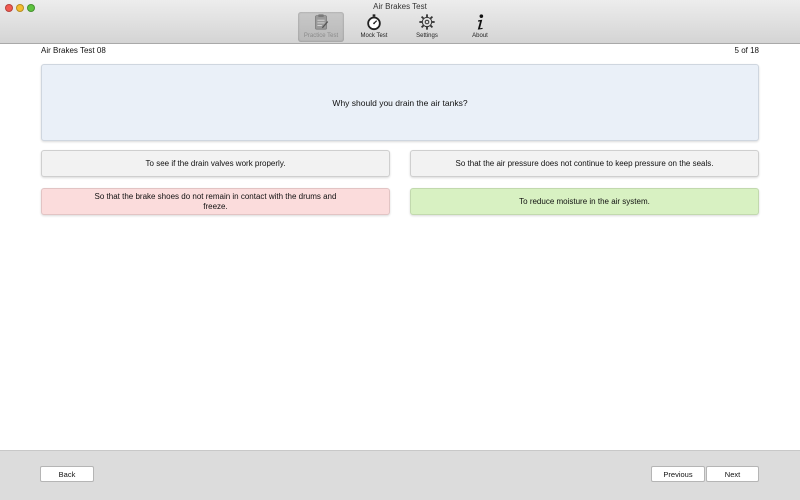 This screenshot has height=500, width=800. Describe the element at coordinates (678, 474) in the screenshot. I see `previous-button: Previous` at that location.